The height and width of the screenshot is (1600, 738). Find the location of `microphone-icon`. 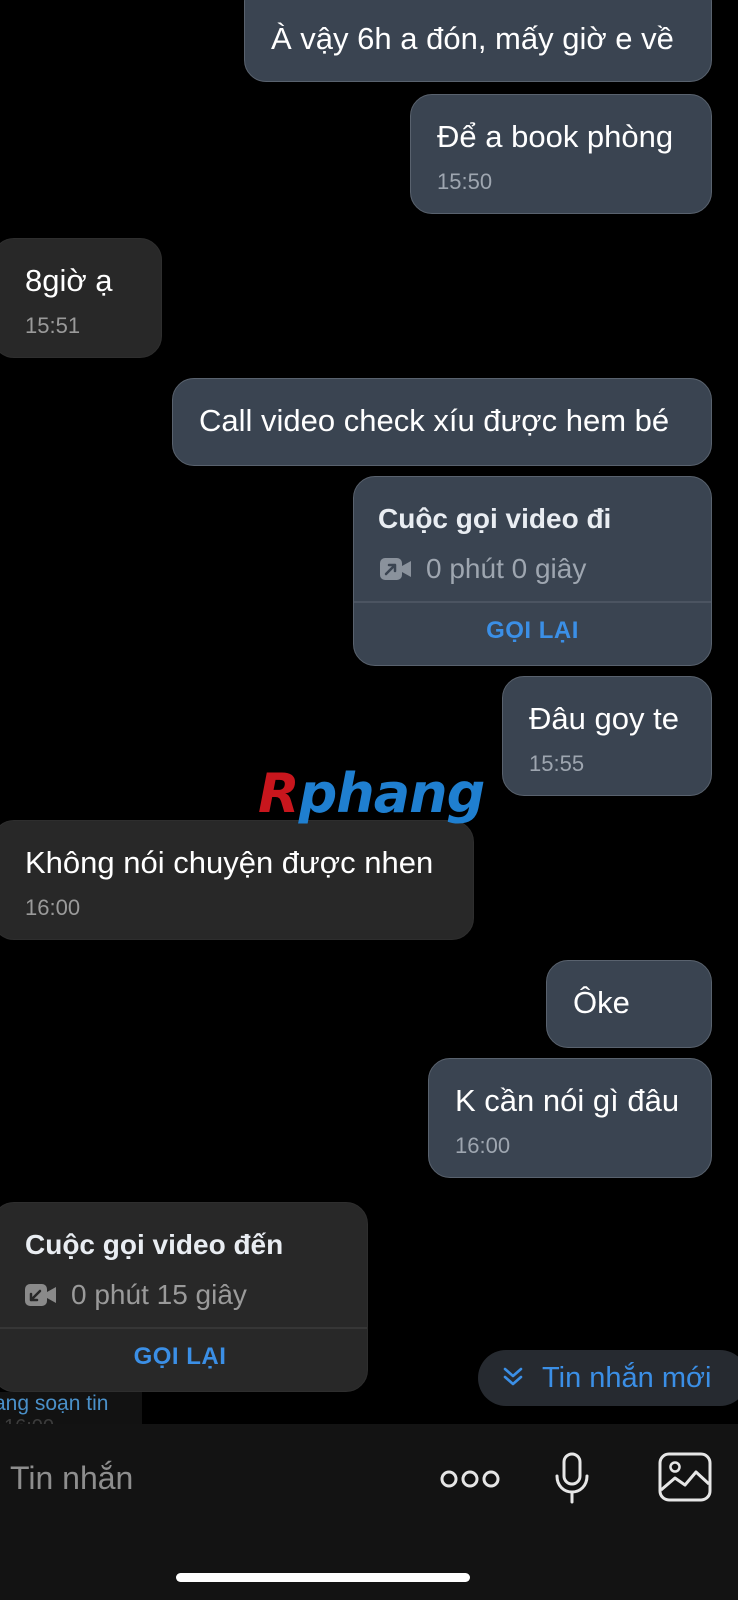

microphone-icon is located at coordinates (572, 1478).